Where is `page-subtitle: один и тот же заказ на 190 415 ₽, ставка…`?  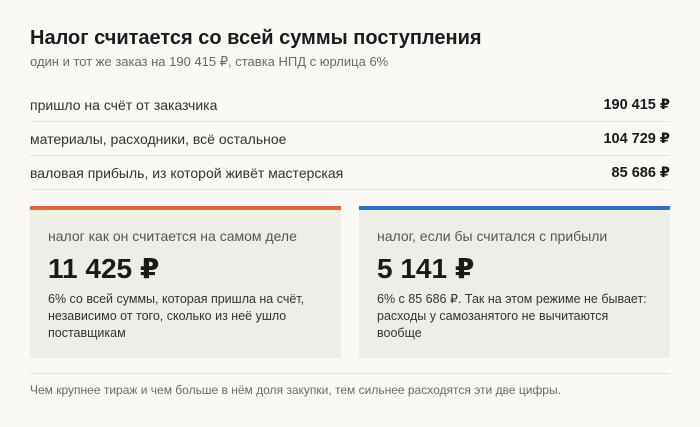 page-subtitle: один и тот же заказ на 190 415 ₽, ставка… is located at coordinates (209, 61).